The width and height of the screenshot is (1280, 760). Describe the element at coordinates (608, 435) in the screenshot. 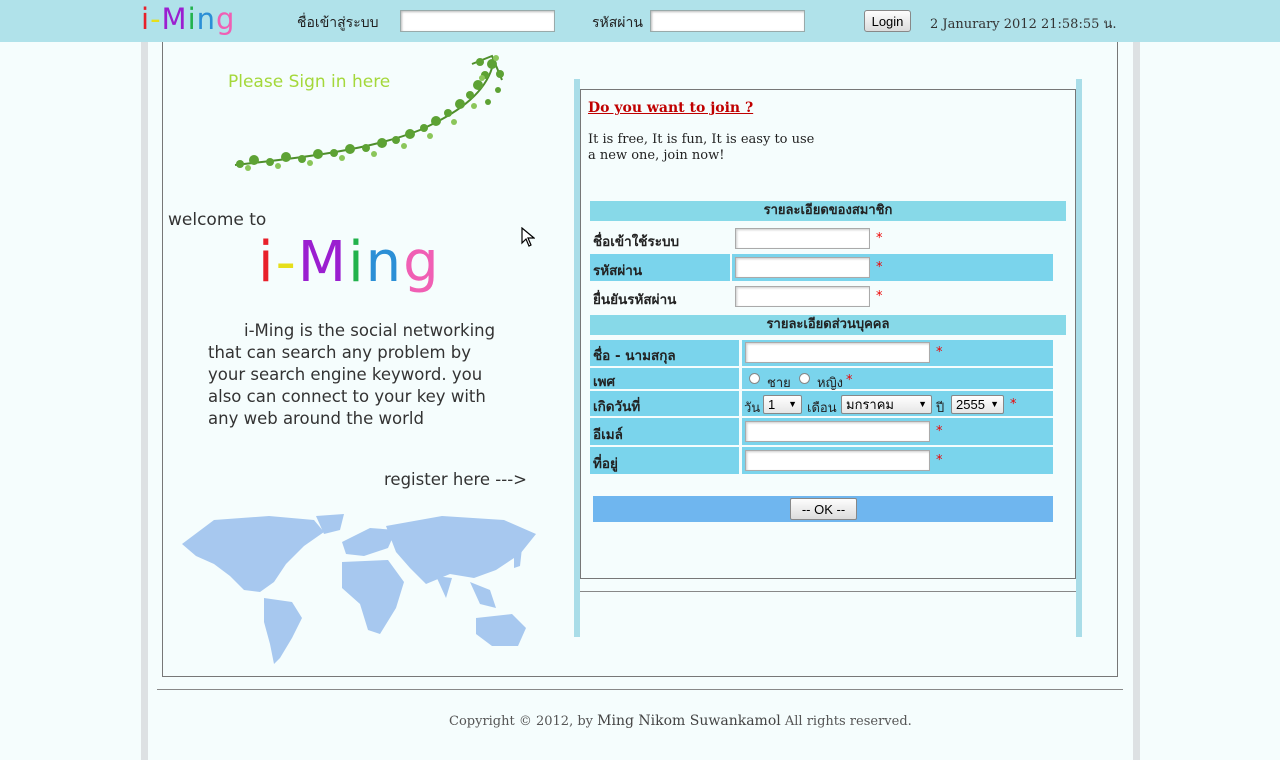

I see `email-label: อีเมล์` at that location.